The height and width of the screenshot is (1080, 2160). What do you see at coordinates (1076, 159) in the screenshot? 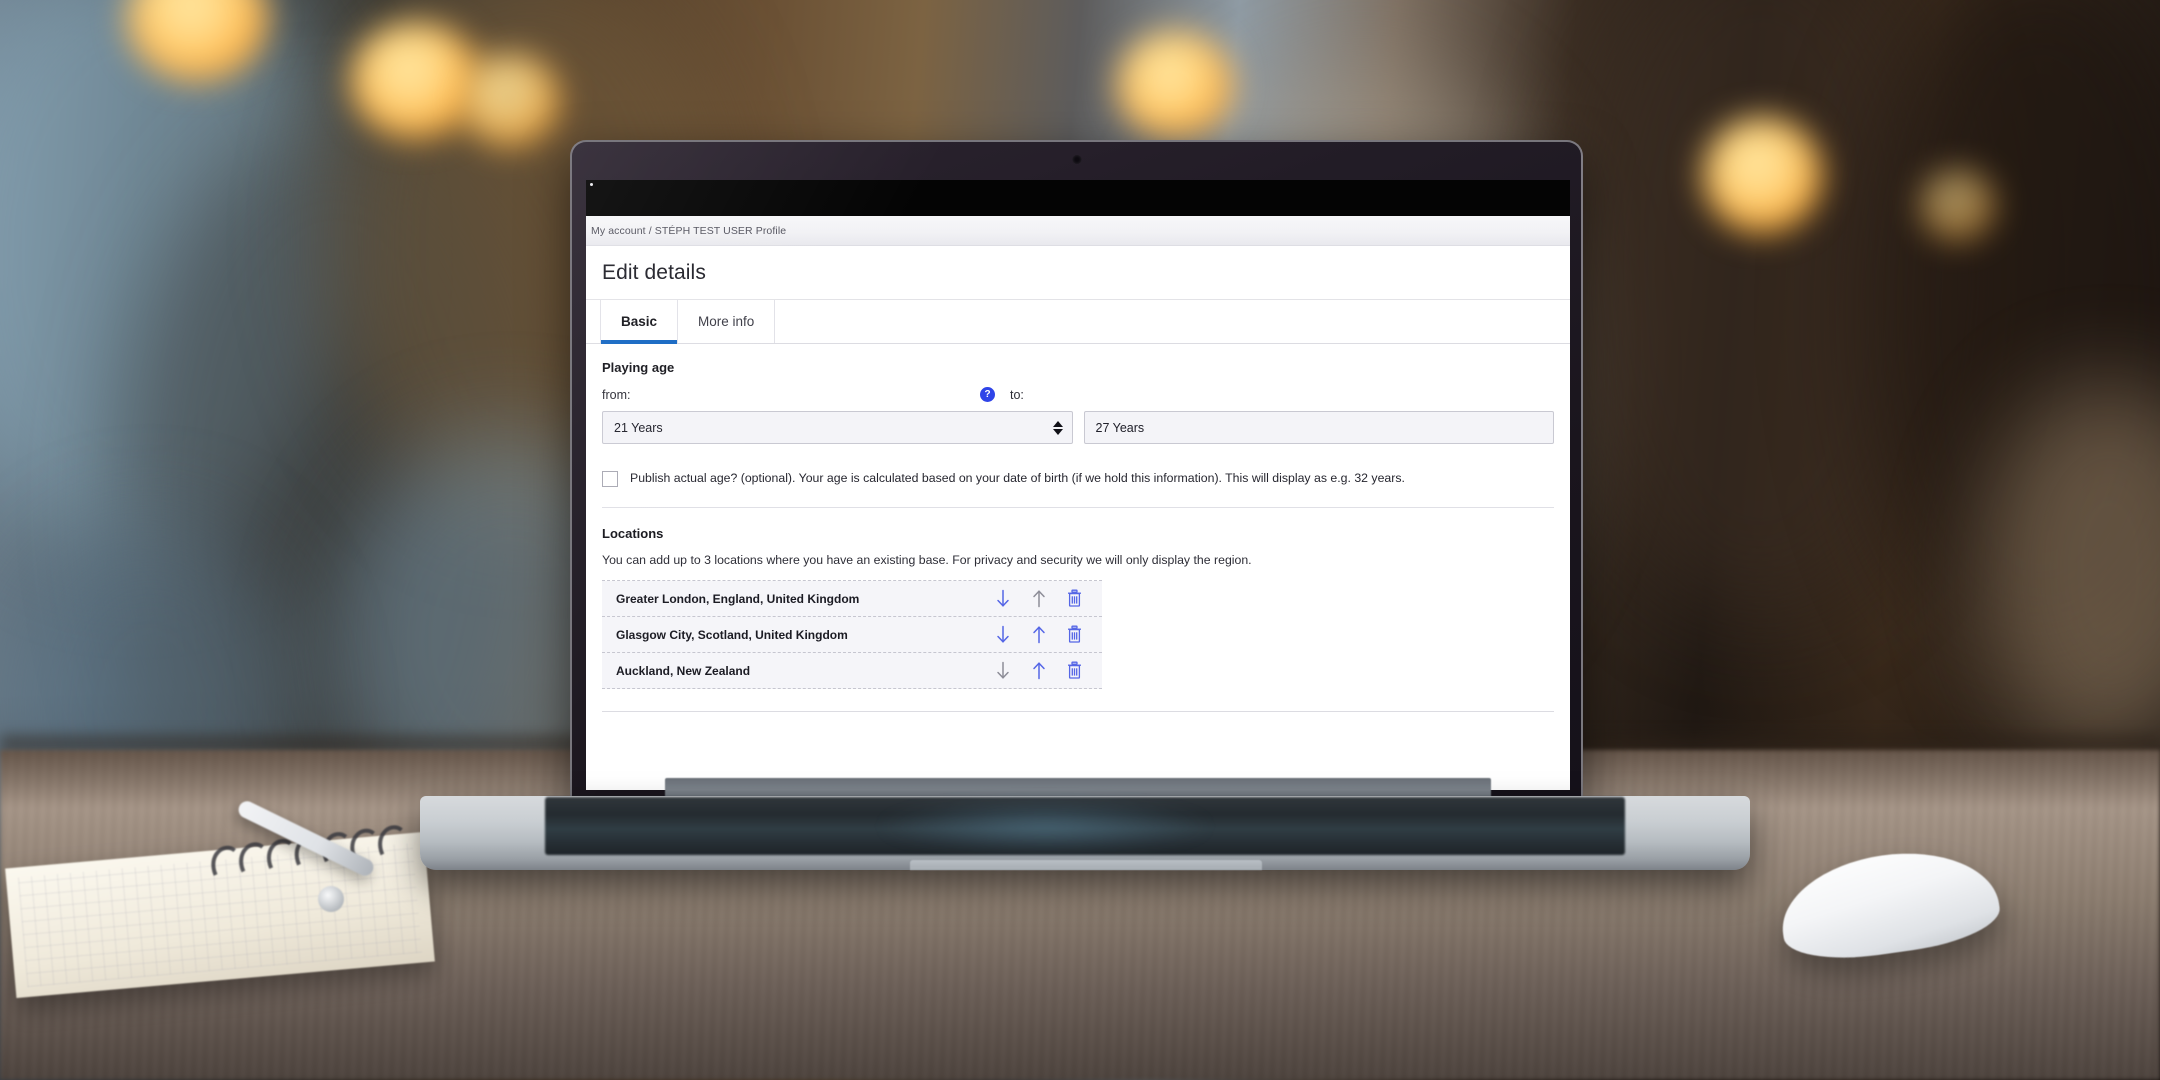
I see `webcam-icon` at bounding box center [1076, 159].